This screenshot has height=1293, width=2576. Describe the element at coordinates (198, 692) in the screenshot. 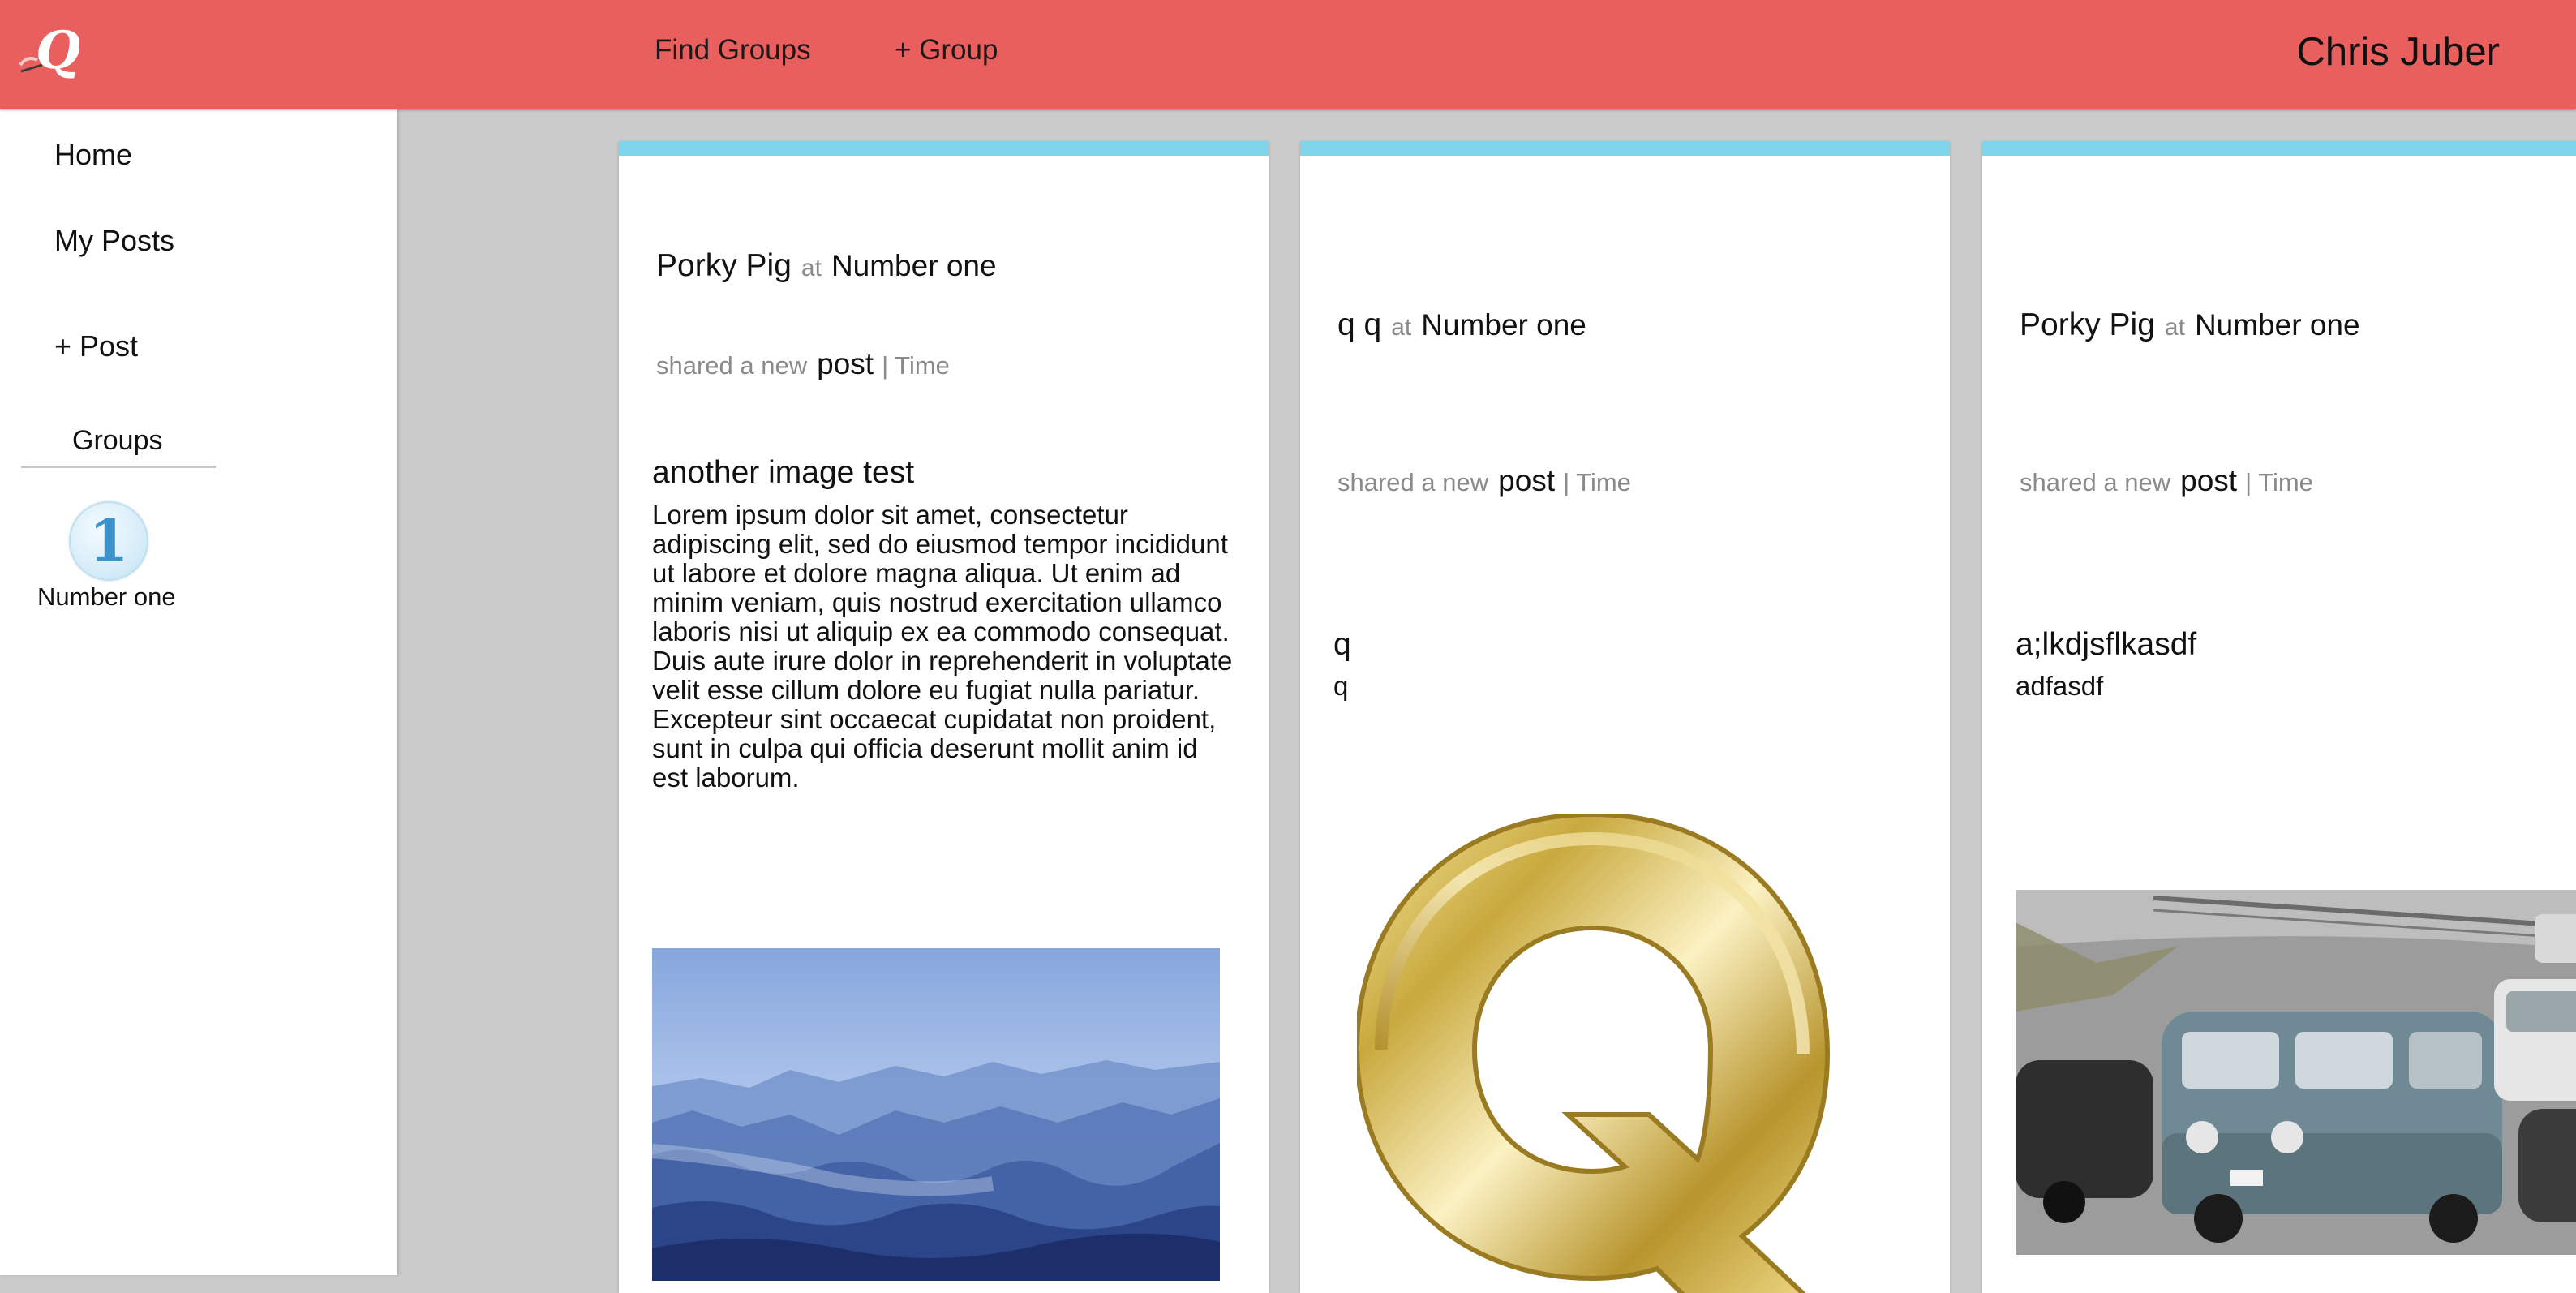

I see `sidebar: Home My Posts + Post Groups 1 Number one` at that location.